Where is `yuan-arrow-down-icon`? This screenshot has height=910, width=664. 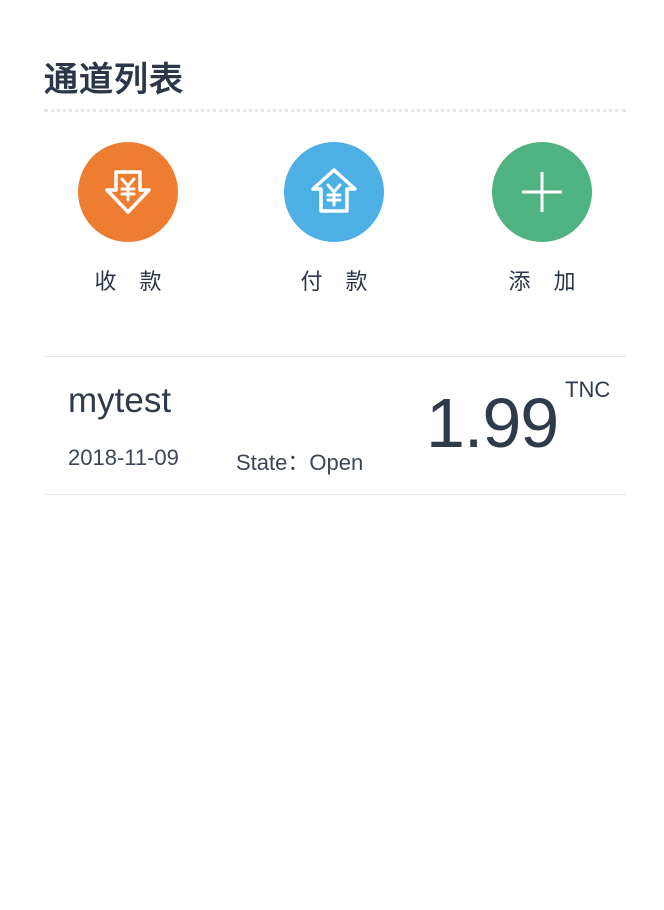
yuan-arrow-down-icon is located at coordinates (128, 192).